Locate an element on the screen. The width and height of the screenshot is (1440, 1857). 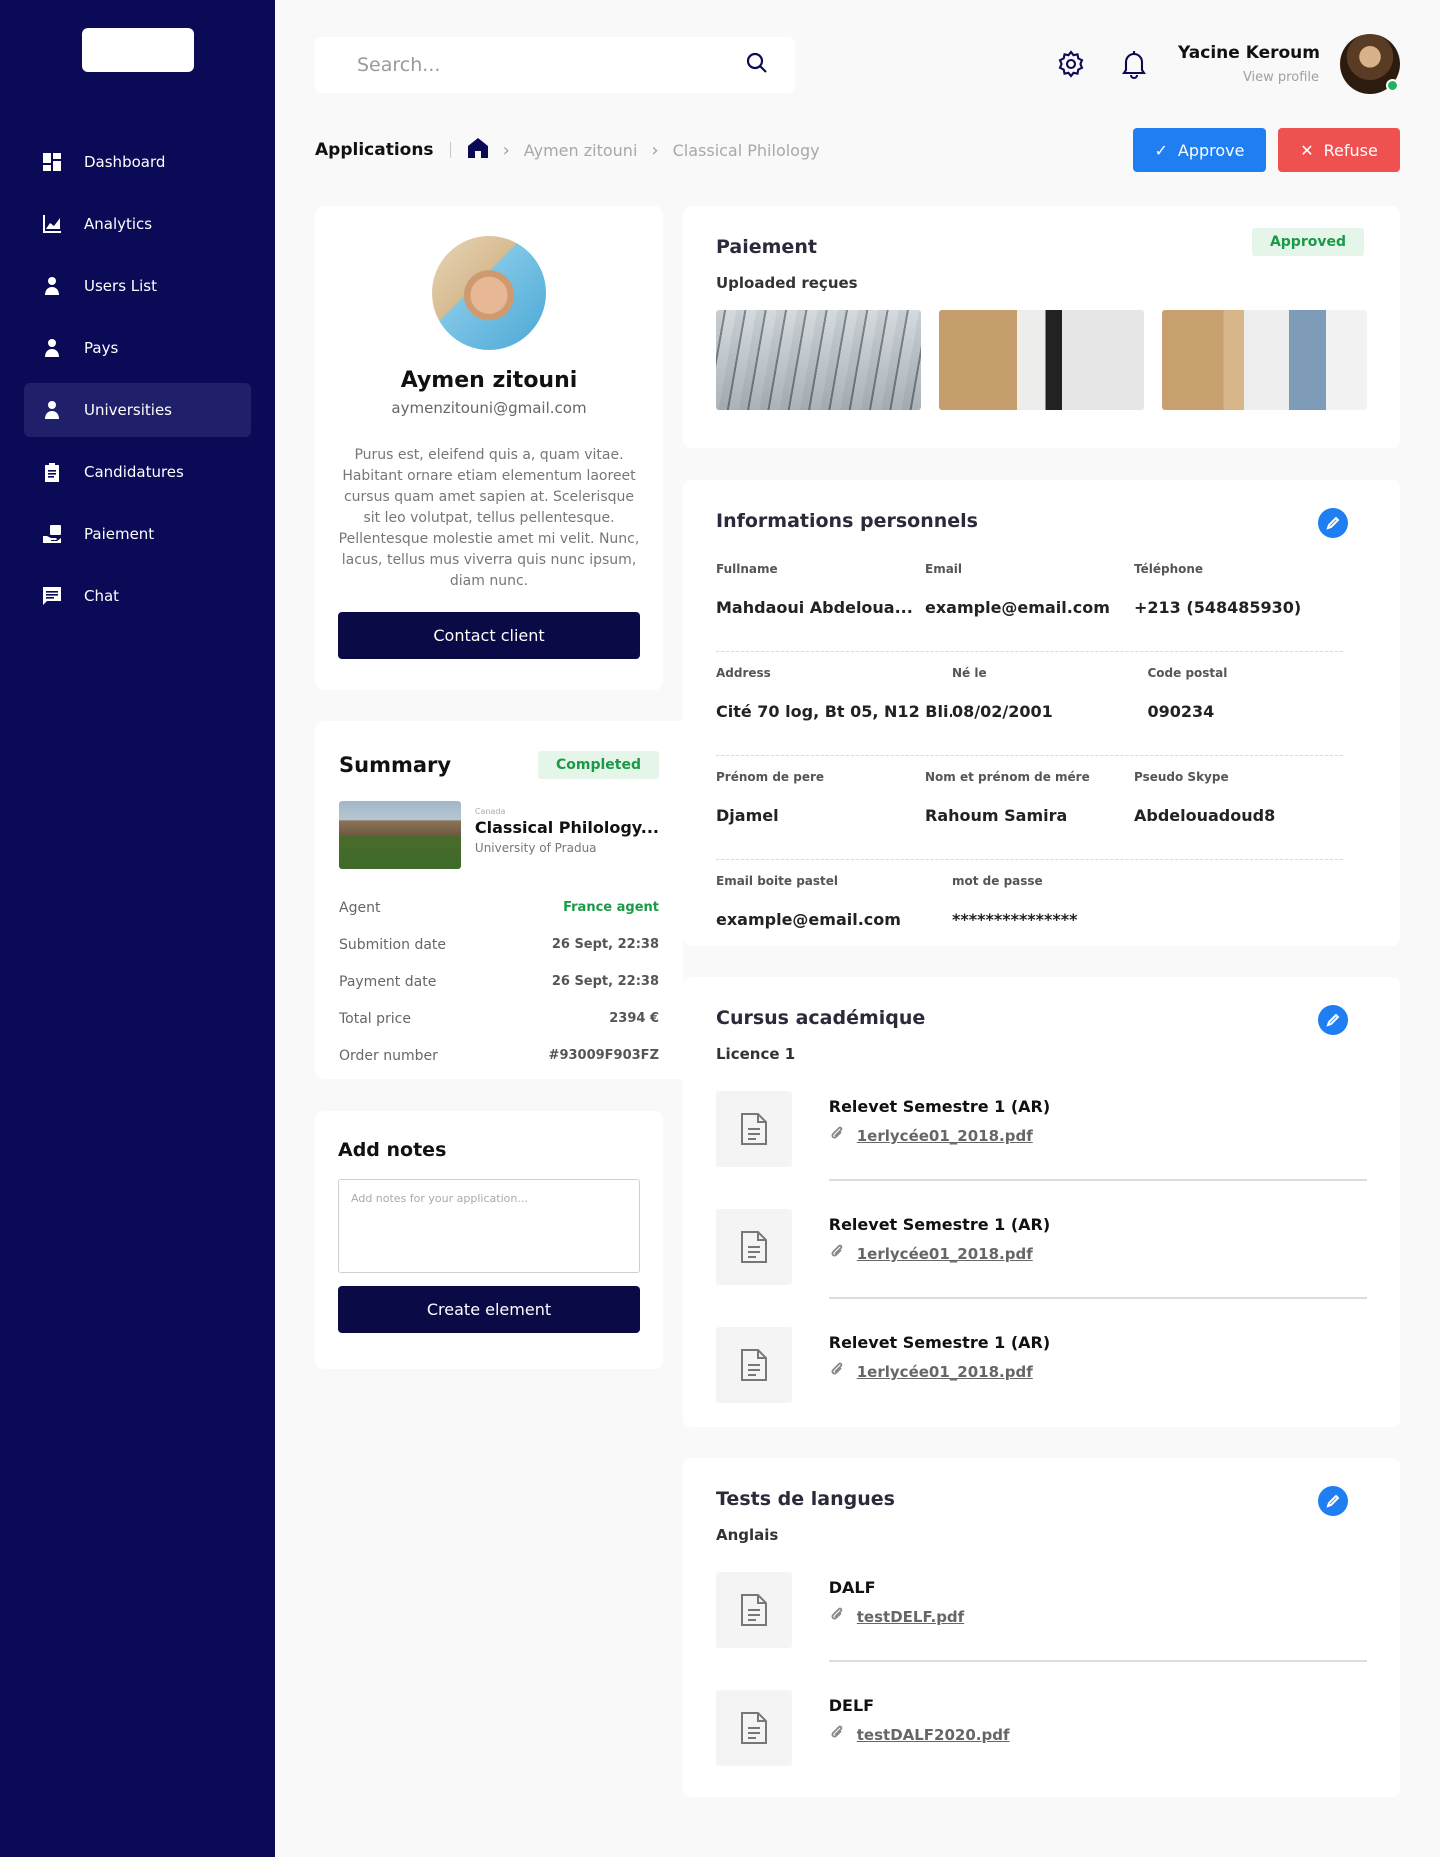
sidebar-item-users-list: Users List is located at coordinates (137, 286).